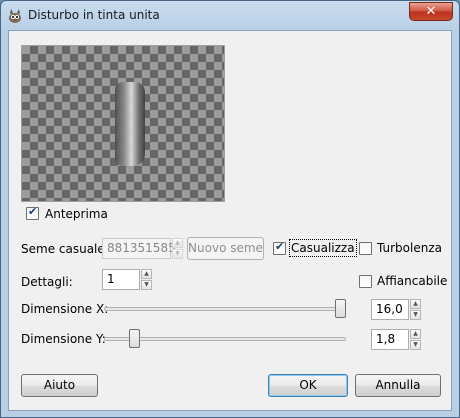 The width and height of the screenshot is (460, 418). I want to click on detail-label: Dettagli:, so click(47, 282).